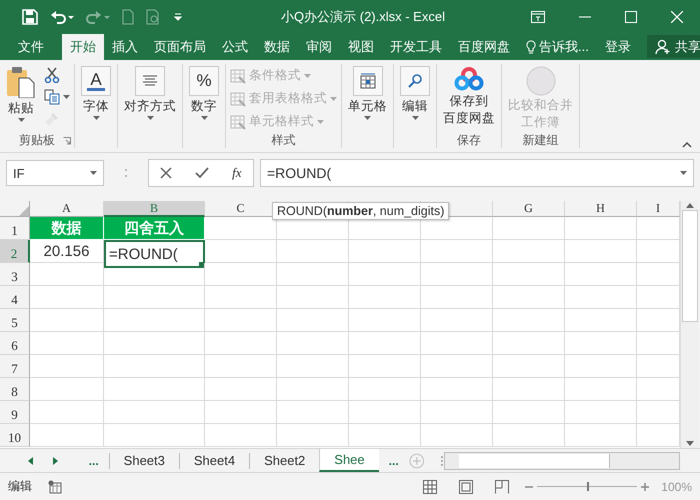  Describe the element at coordinates (204, 93) in the screenshot. I see `ribbon-button: % 数字` at that location.